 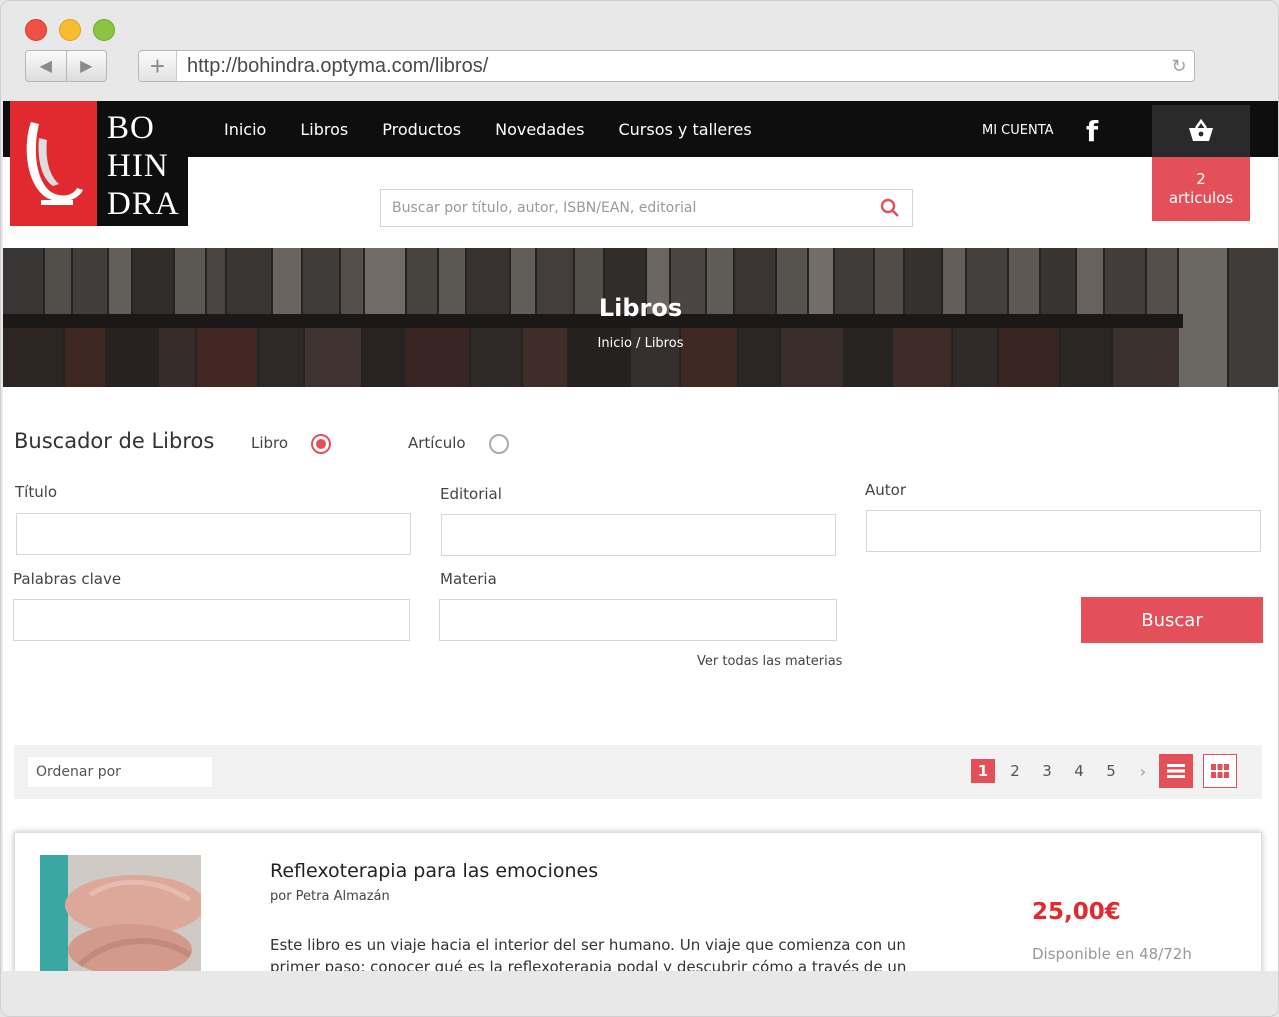 I want to click on basket-icon, so click(x=1201, y=130).